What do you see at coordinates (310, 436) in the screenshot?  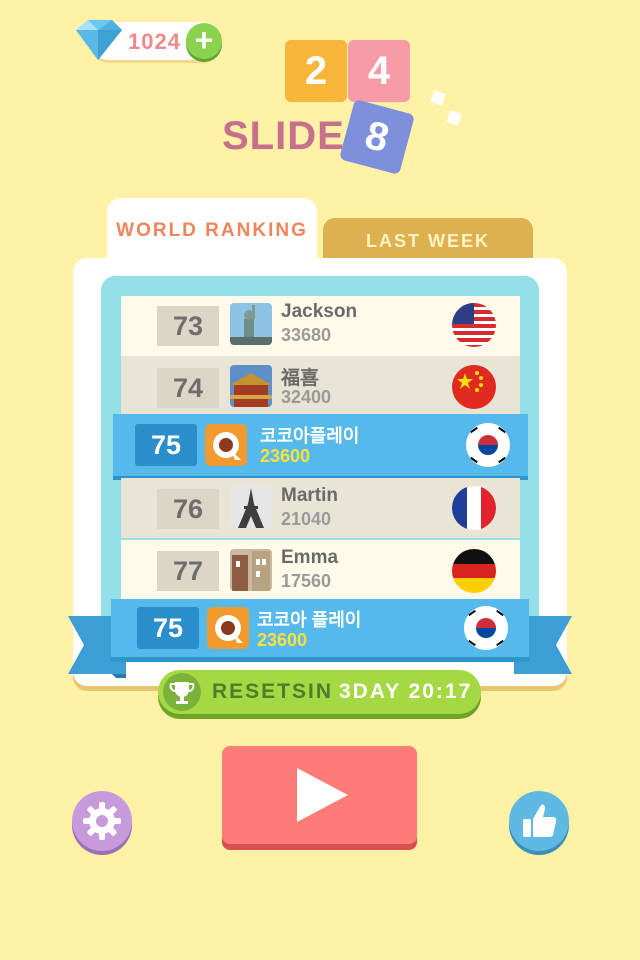 I see `my-name: 코코아플레이` at bounding box center [310, 436].